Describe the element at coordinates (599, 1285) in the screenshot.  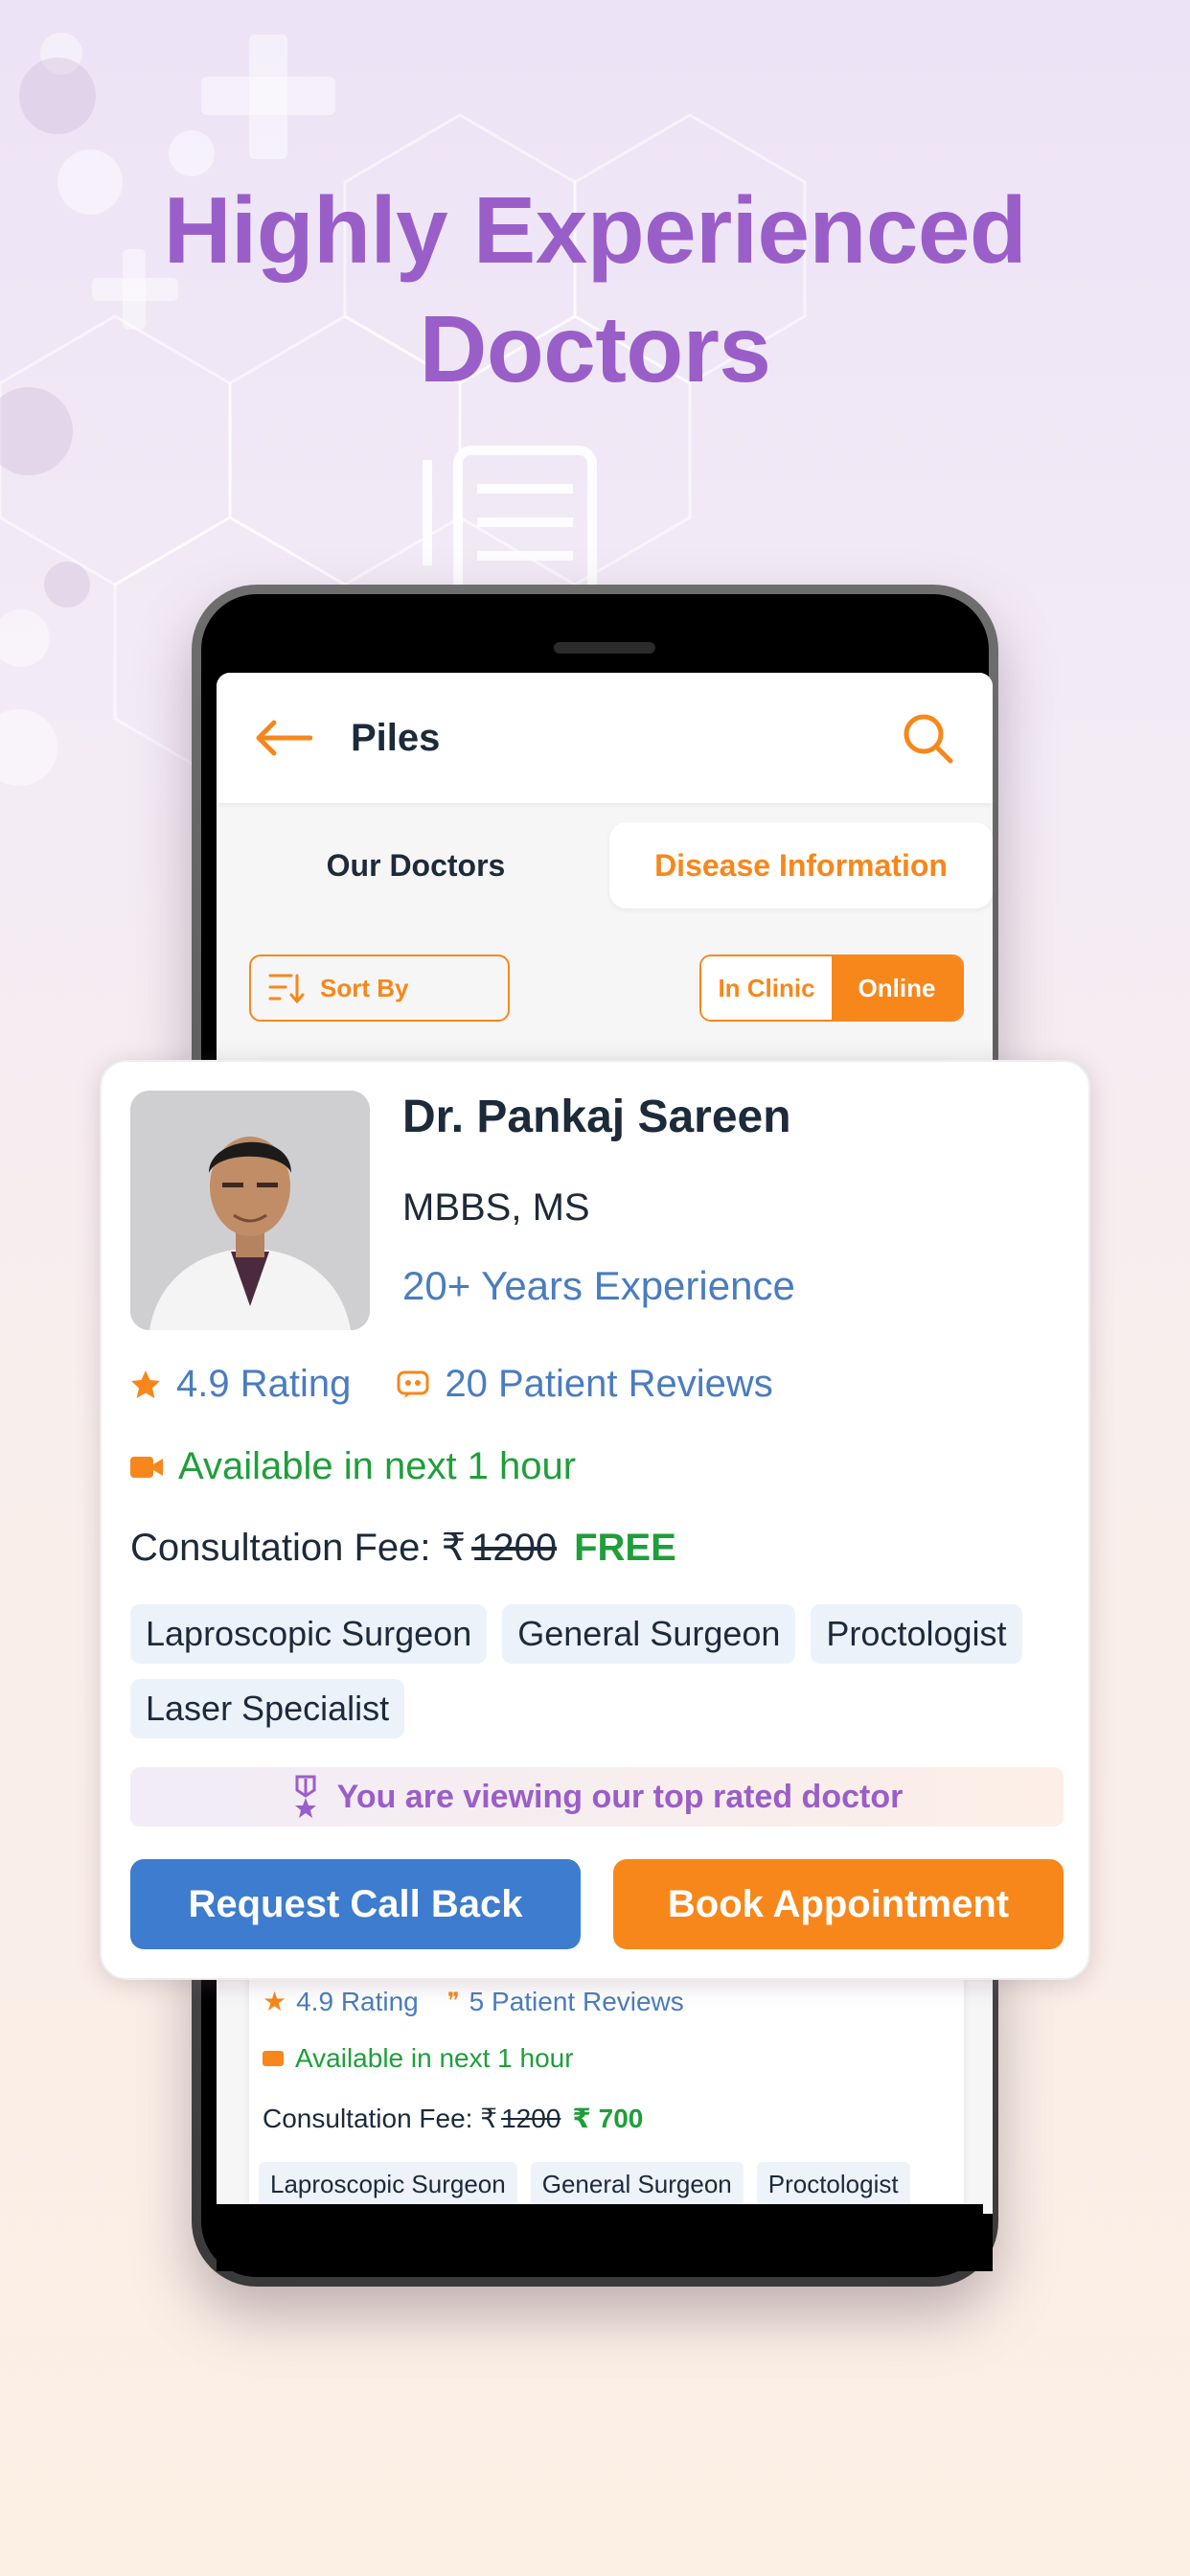
I see `doctor-experience: 20+ Years Experience` at that location.